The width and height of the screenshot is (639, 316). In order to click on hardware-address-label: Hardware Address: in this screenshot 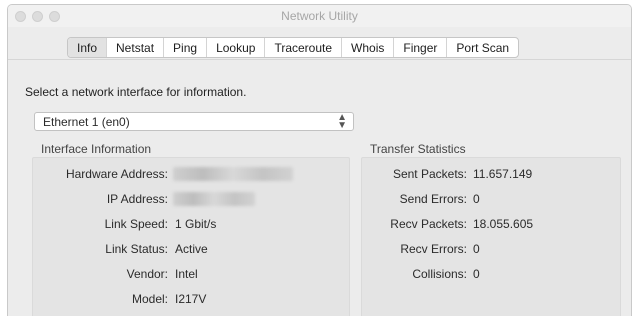, I will do `click(116, 174)`.